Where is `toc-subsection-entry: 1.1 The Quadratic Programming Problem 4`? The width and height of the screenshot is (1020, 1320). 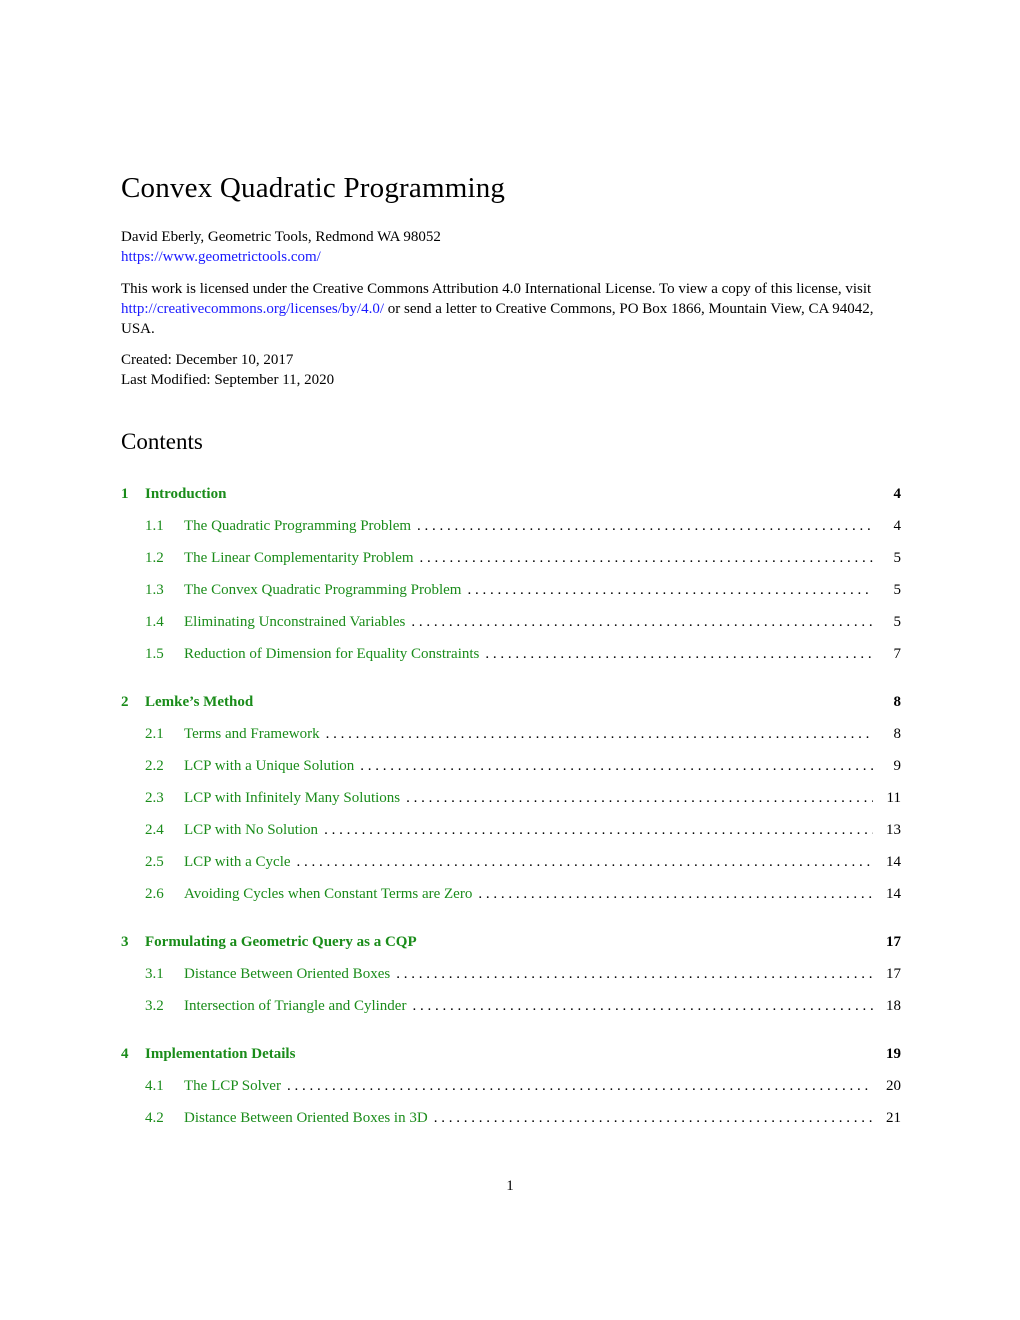 toc-subsection-entry: 1.1 The Quadratic Programming Problem 4 is located at coordinates (511, 528).